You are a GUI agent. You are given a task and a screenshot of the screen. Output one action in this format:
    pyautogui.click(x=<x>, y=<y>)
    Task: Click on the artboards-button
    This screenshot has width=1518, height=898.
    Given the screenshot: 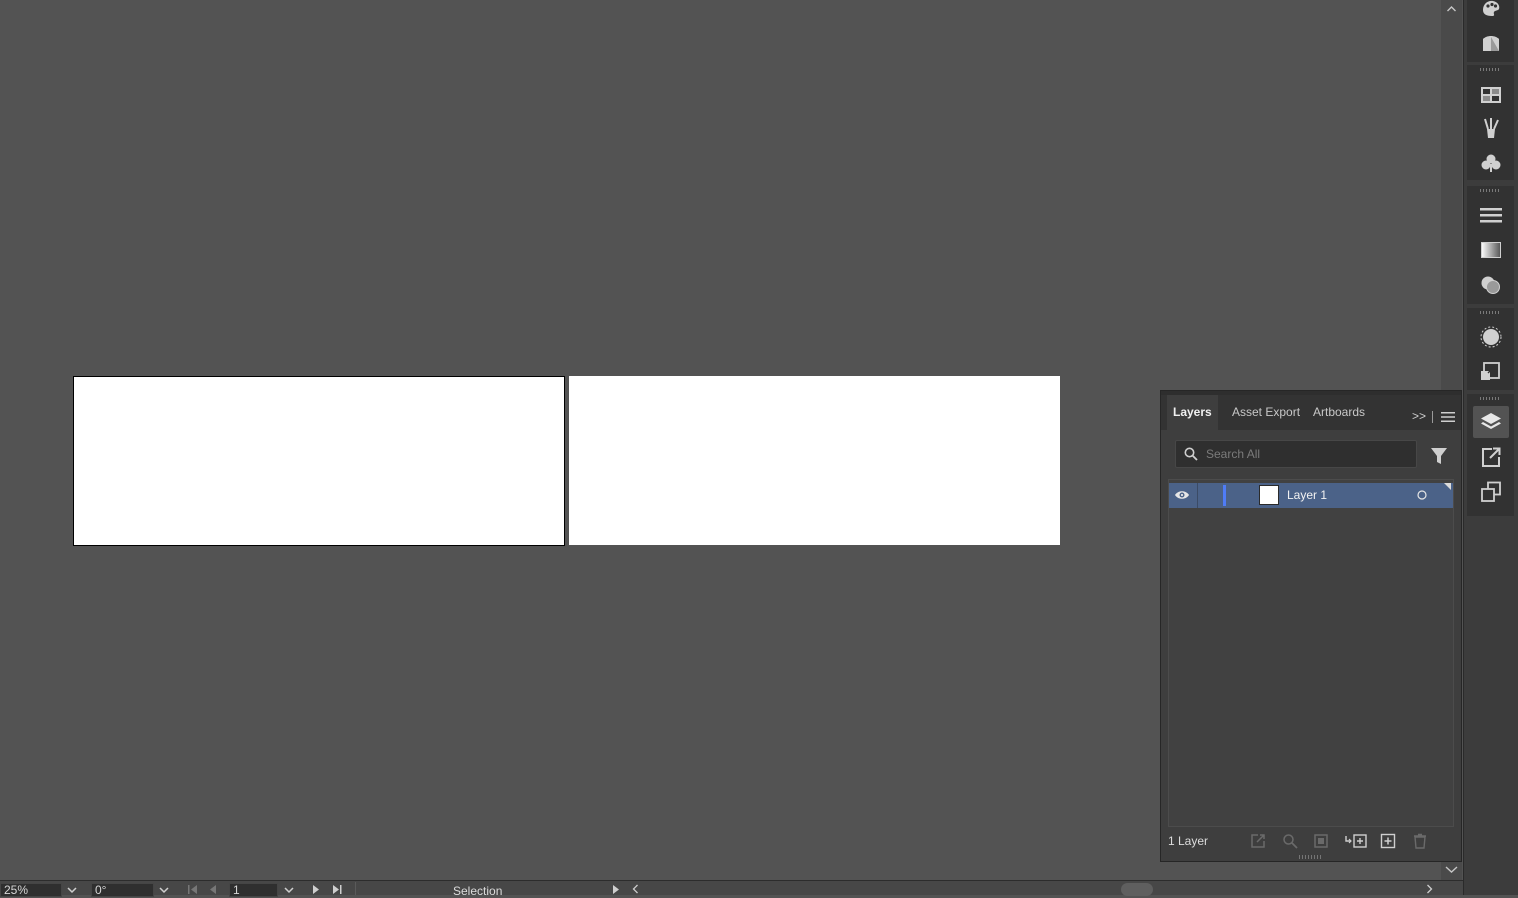 What is the action you would take?
    pyautogui.click(x=1491, y=492)
    